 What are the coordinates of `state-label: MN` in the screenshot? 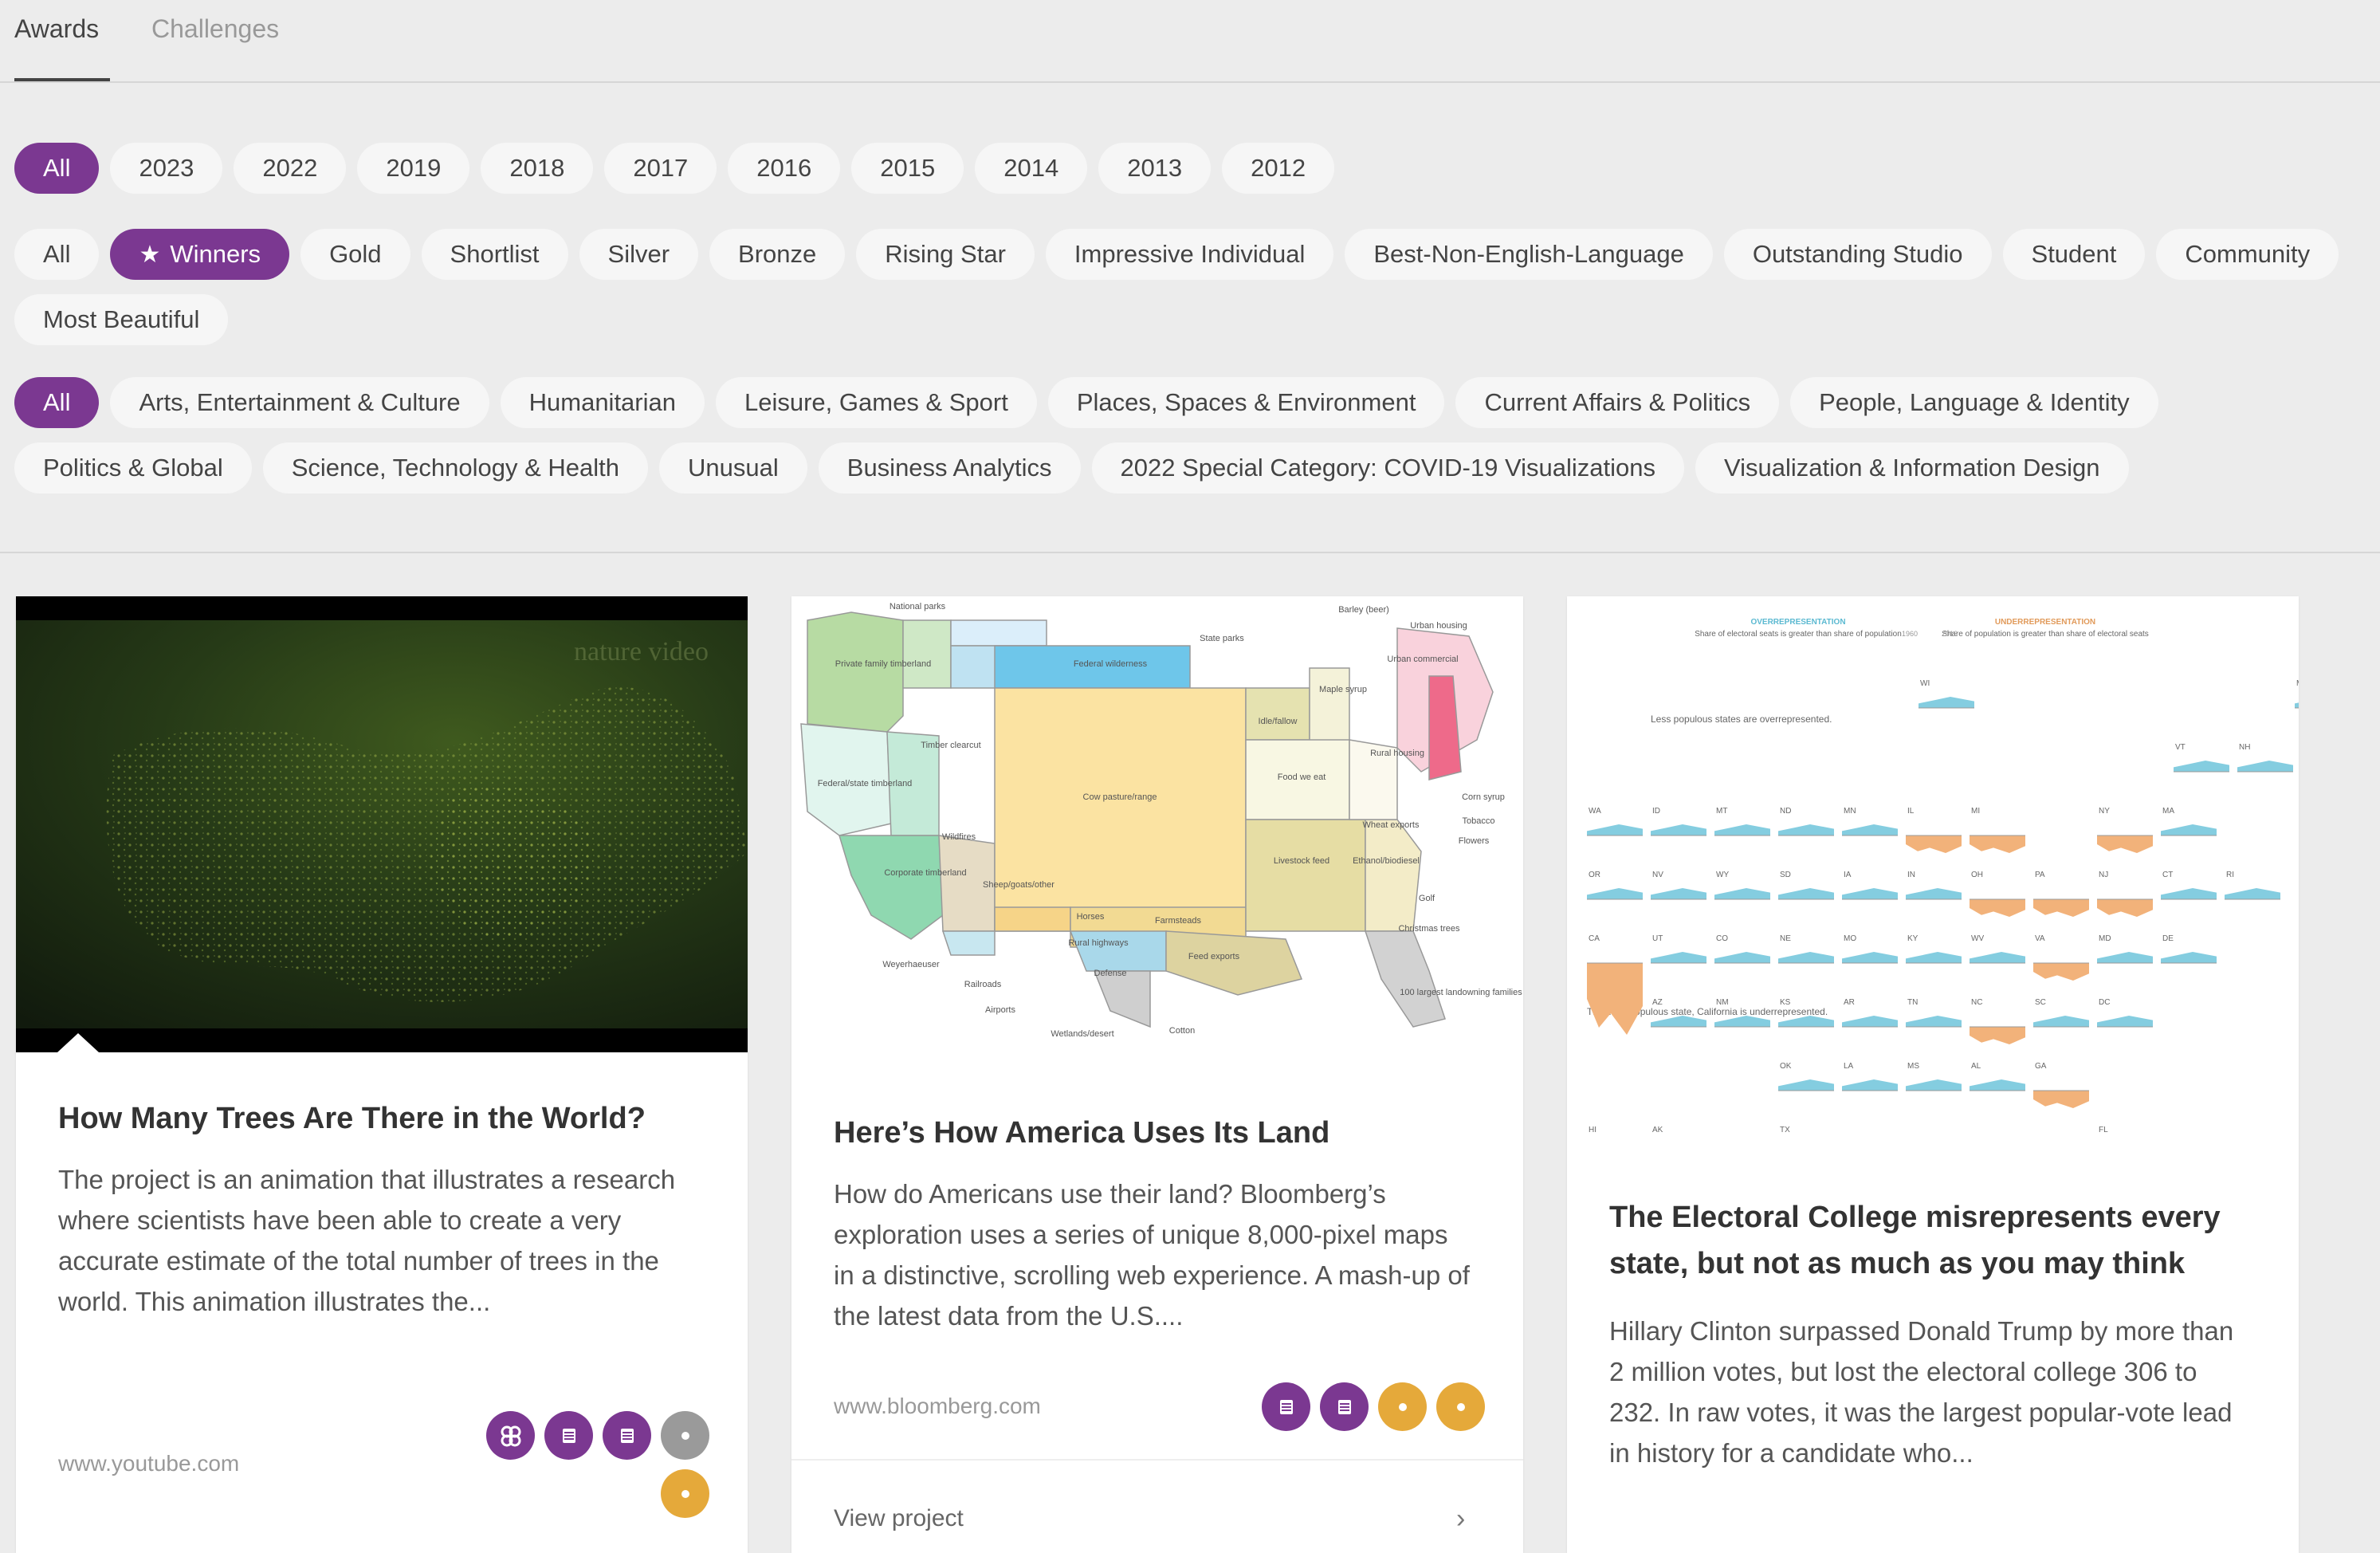 It's located at (1850, 811).